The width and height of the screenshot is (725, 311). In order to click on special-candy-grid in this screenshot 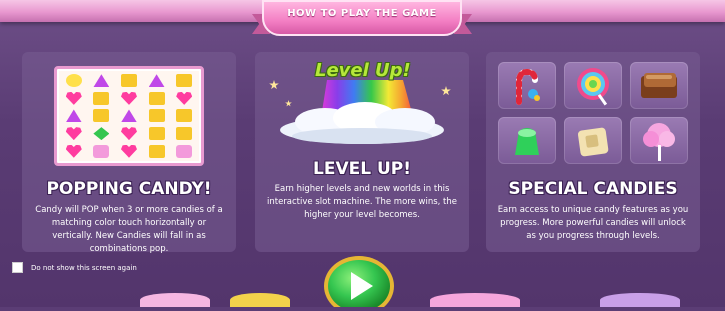, I will do `click(593, 113)`.